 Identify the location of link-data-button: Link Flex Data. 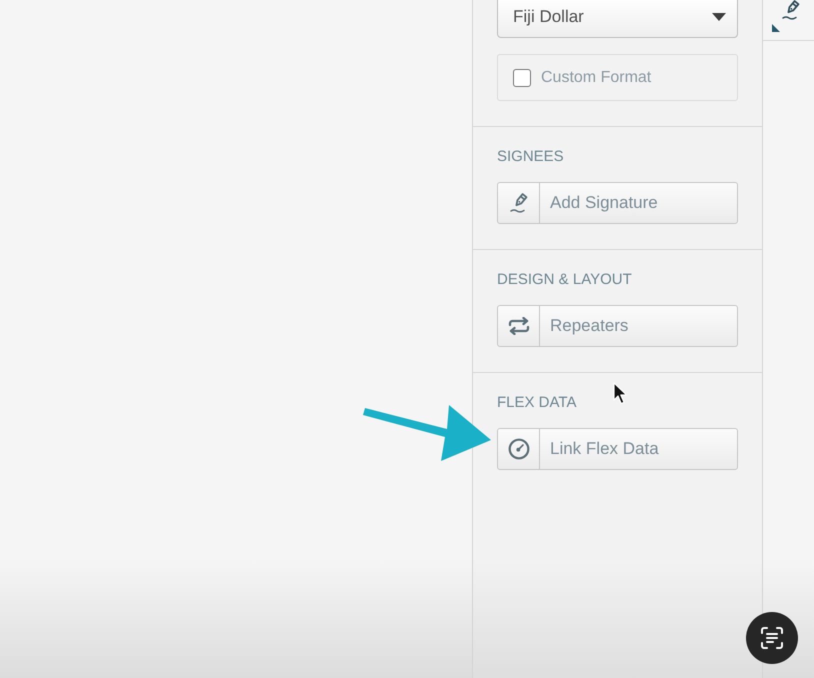
(617, 449).